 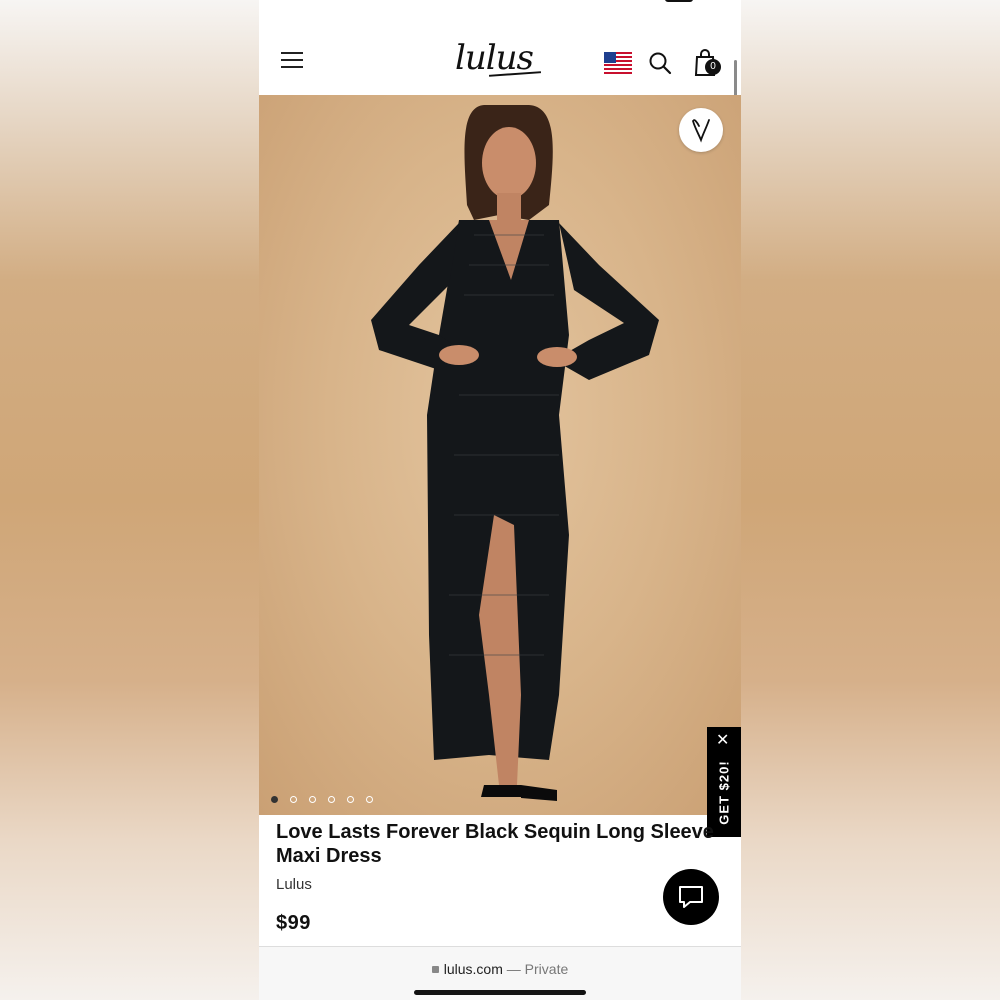 What do you see at coordinates (322, 799) in the screenshot?
I see `image-carousel-dots` at bounding box center [322, 799].